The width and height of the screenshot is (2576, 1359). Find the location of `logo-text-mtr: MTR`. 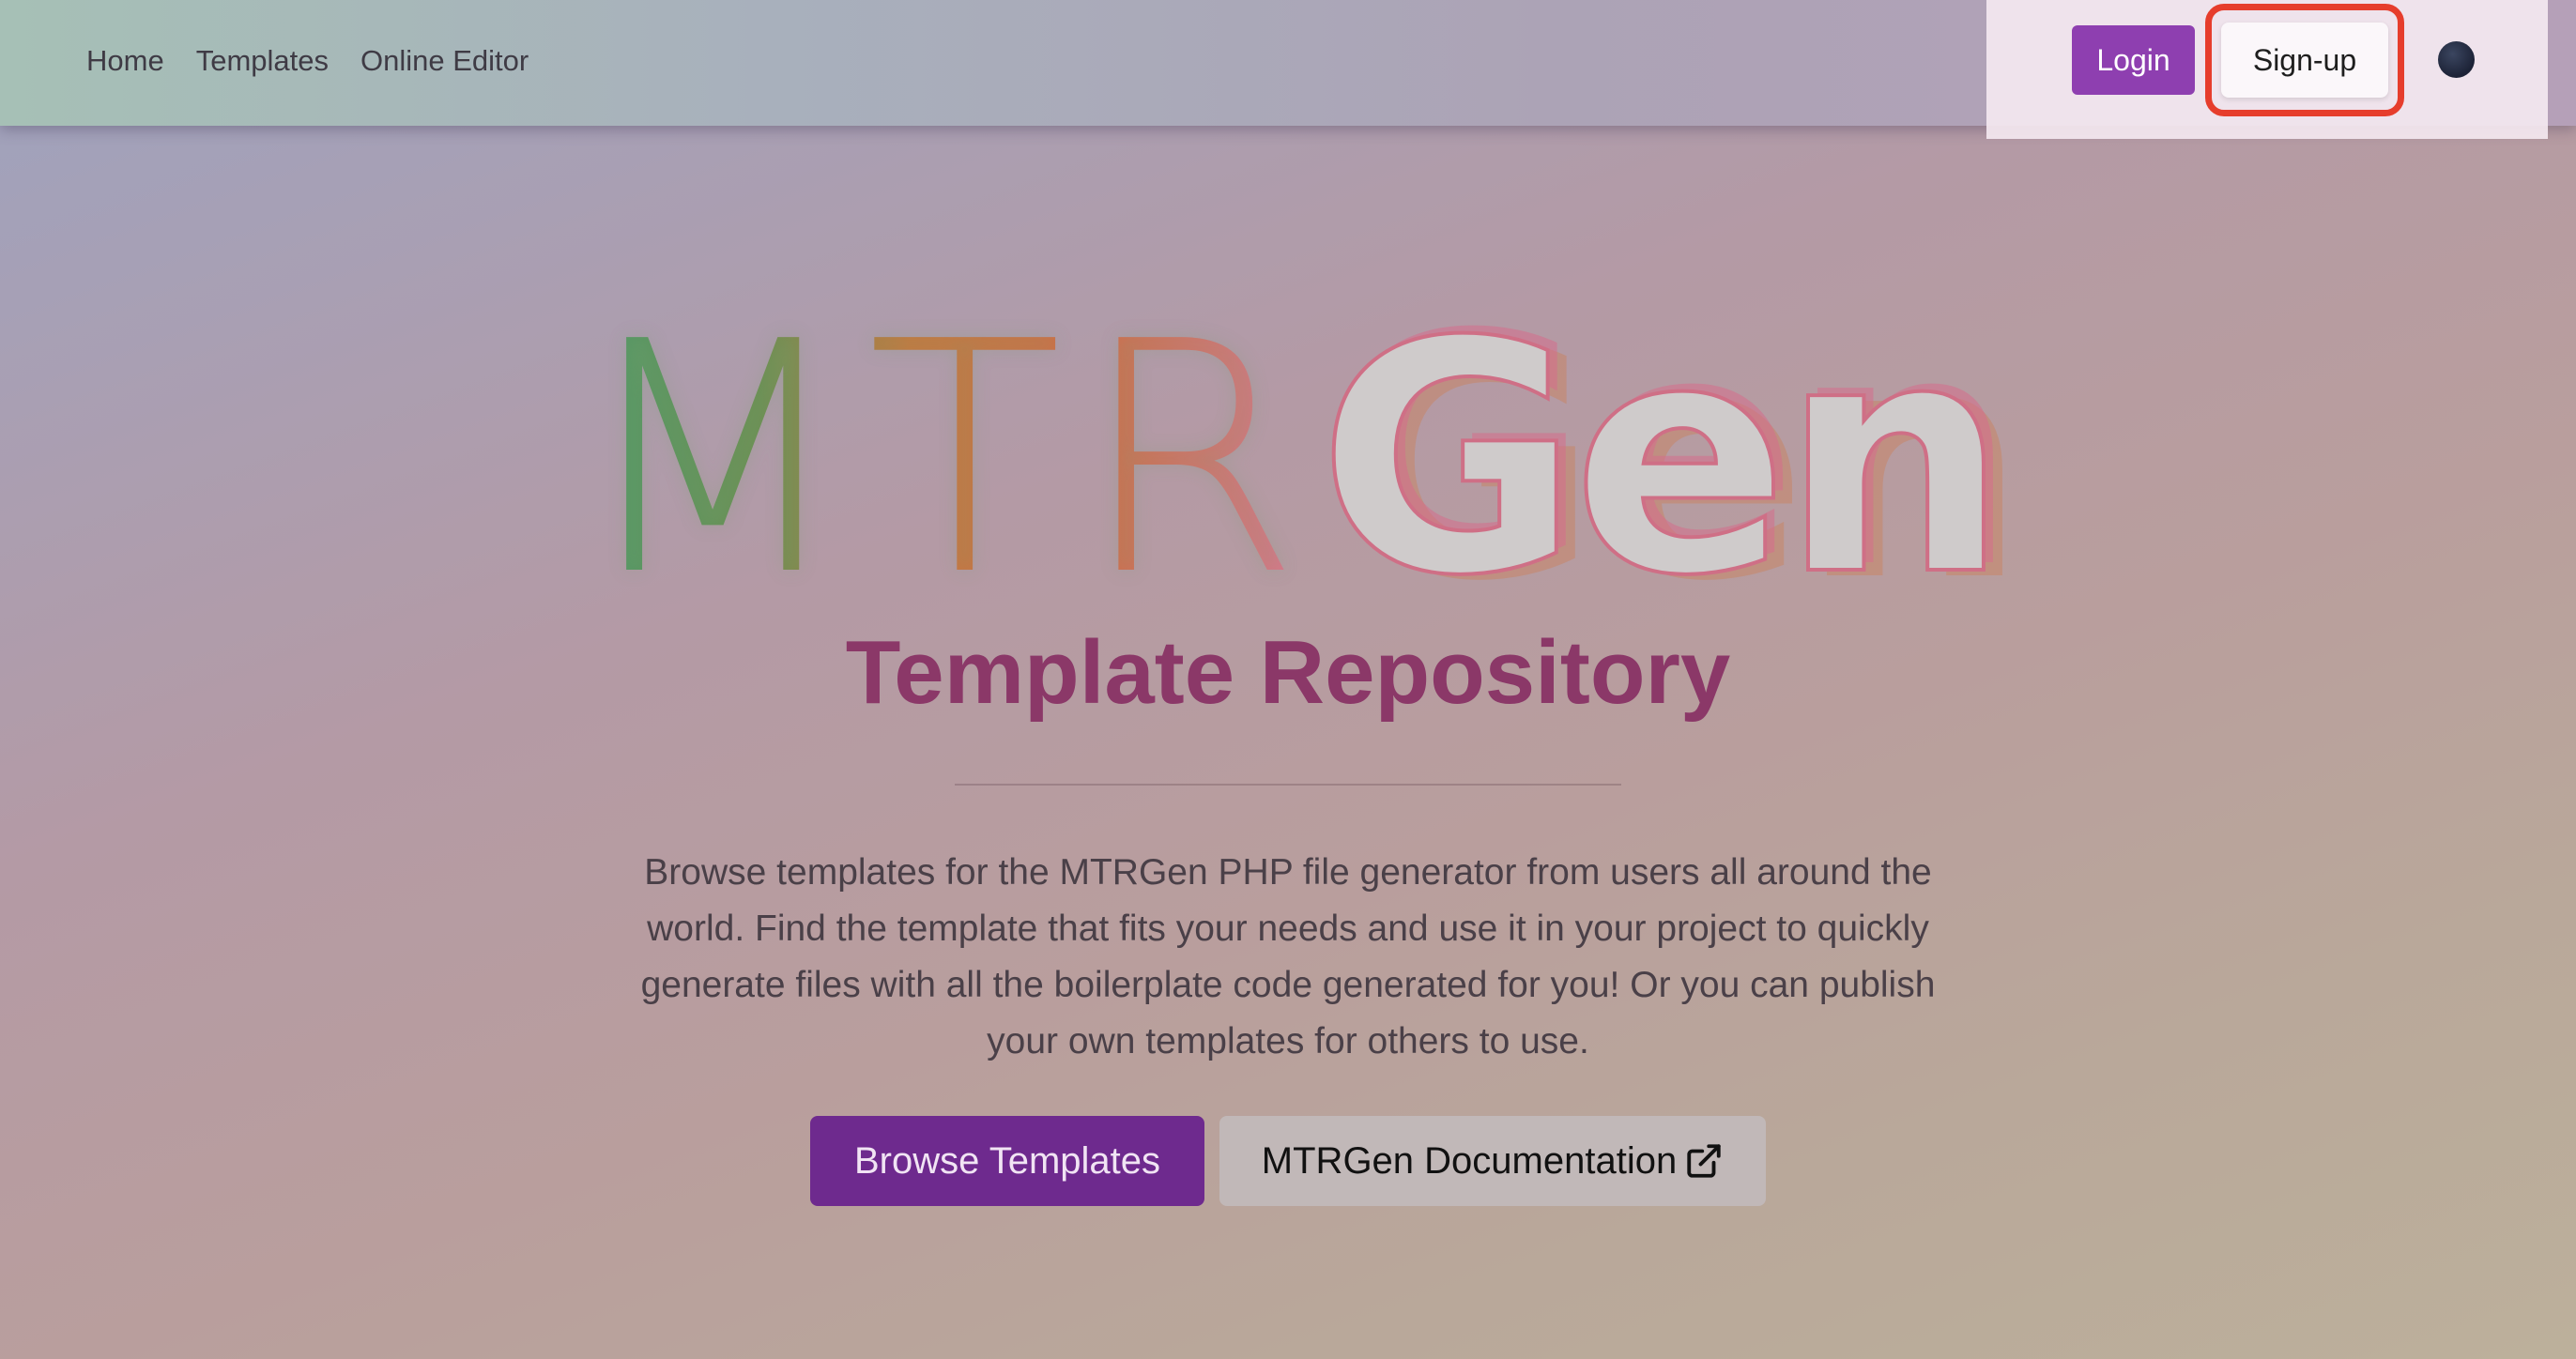

logo-text-mtr: MTR is located at coordinates (947, 460).